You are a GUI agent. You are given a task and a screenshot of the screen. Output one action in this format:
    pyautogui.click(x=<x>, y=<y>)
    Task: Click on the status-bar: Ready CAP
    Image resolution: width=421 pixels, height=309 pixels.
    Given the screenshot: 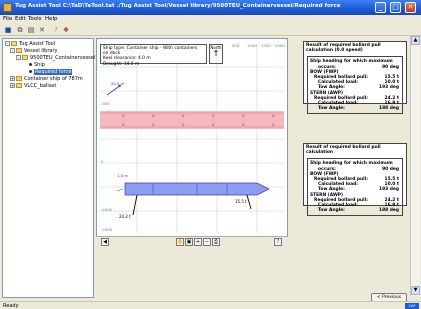 What is the action you would take?
    pyautogui.click(x=210, y=305)
    